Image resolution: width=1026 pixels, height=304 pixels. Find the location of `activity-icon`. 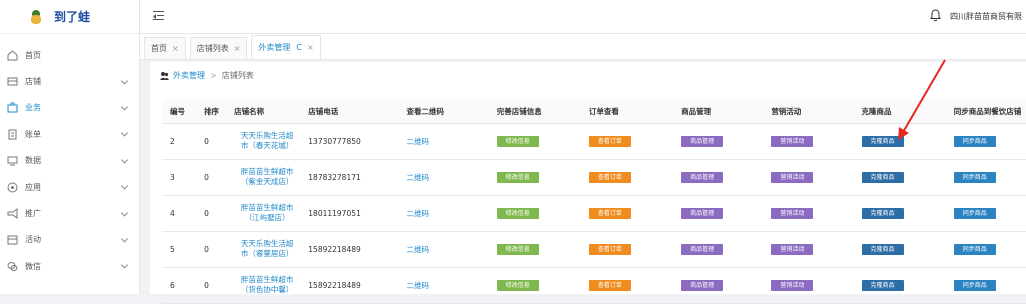

activity-icon is located at coordinates (12, 239).